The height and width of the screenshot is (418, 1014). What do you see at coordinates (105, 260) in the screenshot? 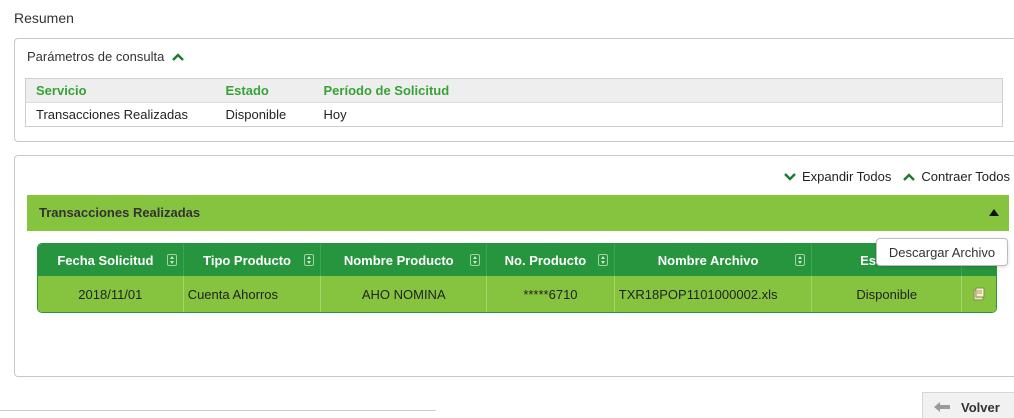
I see `col-label: Fecha Solicitud` at bounding box center [105, 260].